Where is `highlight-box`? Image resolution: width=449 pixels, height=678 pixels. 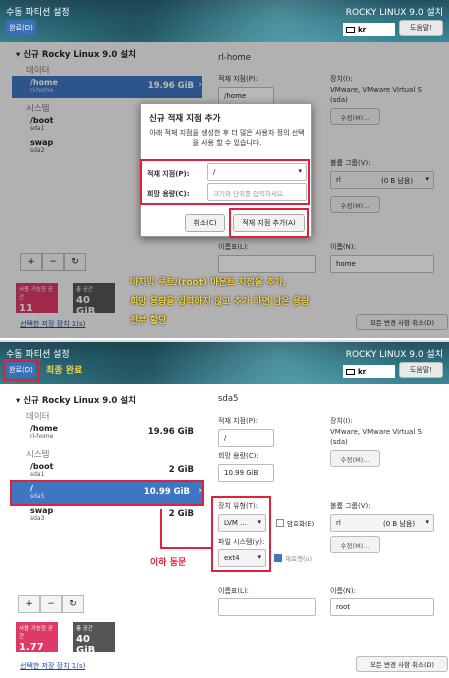 highlight-box is located at coordinates (21, 370).